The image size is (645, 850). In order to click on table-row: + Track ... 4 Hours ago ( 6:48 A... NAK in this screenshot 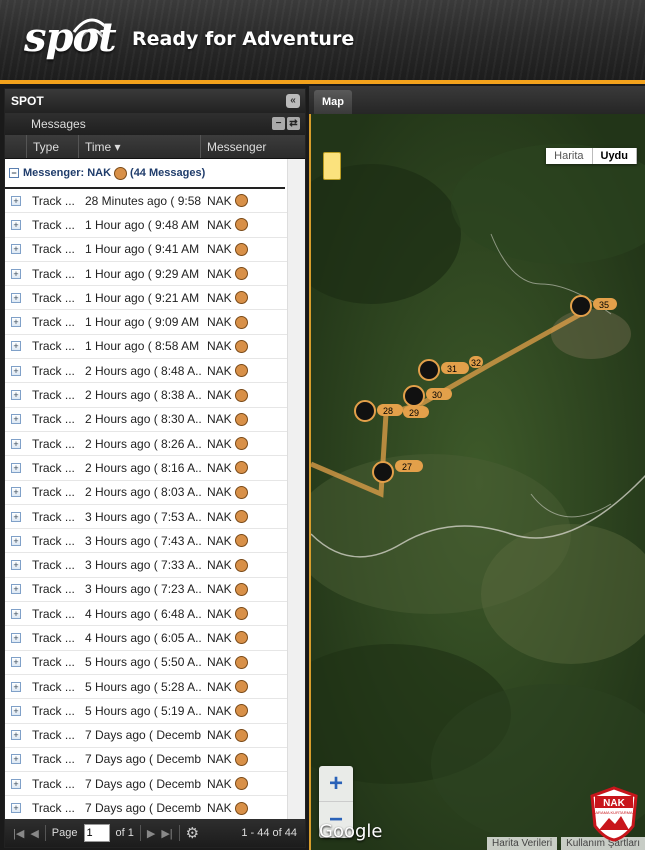, I will do `click(146, 614)`.